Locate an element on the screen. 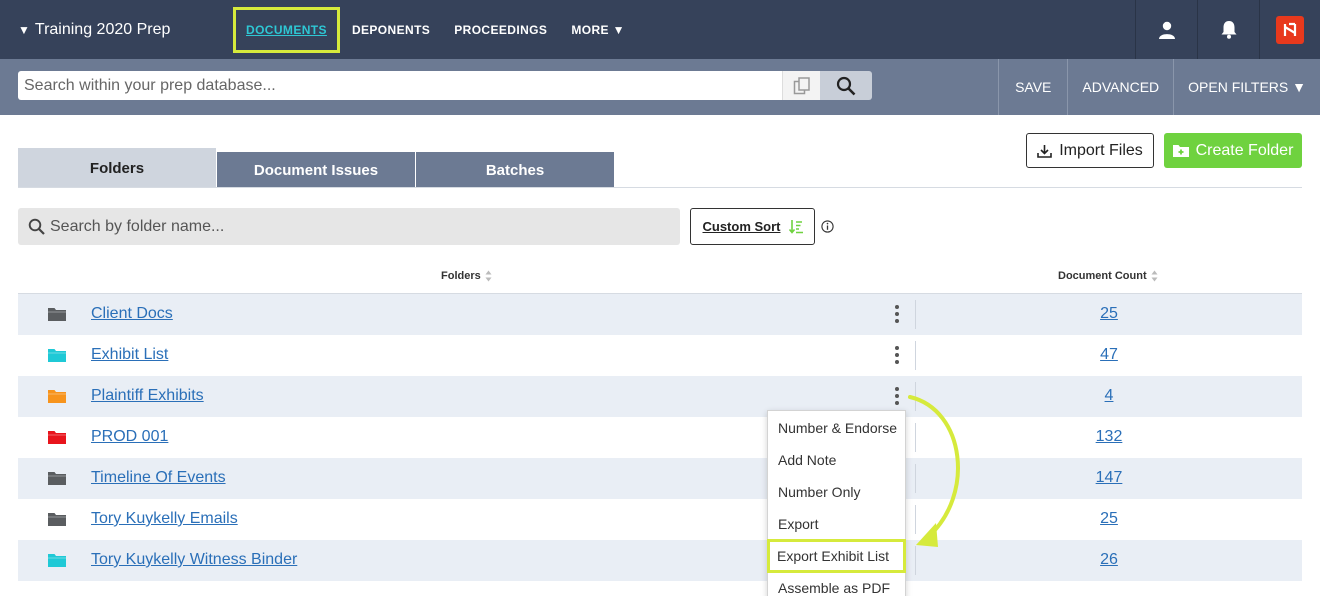 Image resolution: width=1320 pixels, height=596 pixels. copy-search-button is located at coordinates (801, 85).